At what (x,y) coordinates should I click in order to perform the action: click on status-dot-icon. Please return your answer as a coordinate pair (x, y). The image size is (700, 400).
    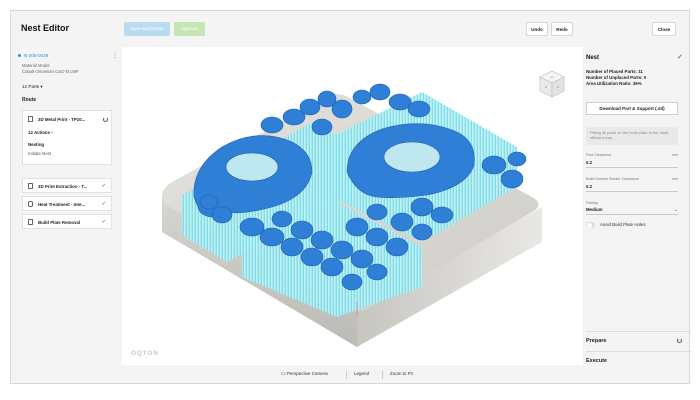
    Looking at the image, I should click on (19, 56).